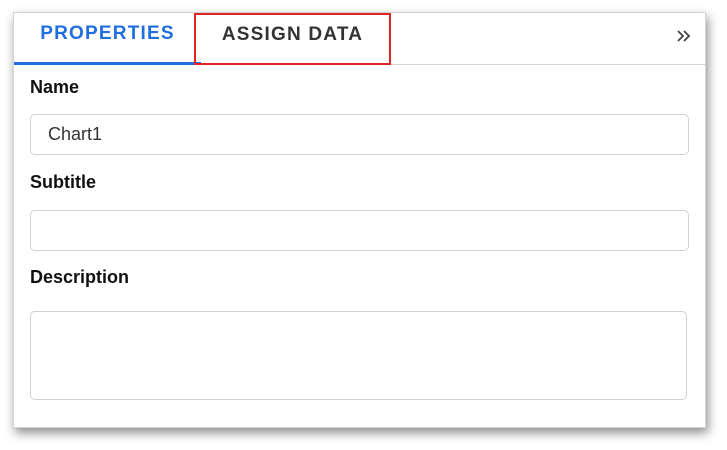  I want to click on name-label: Name, so click(55, 87).